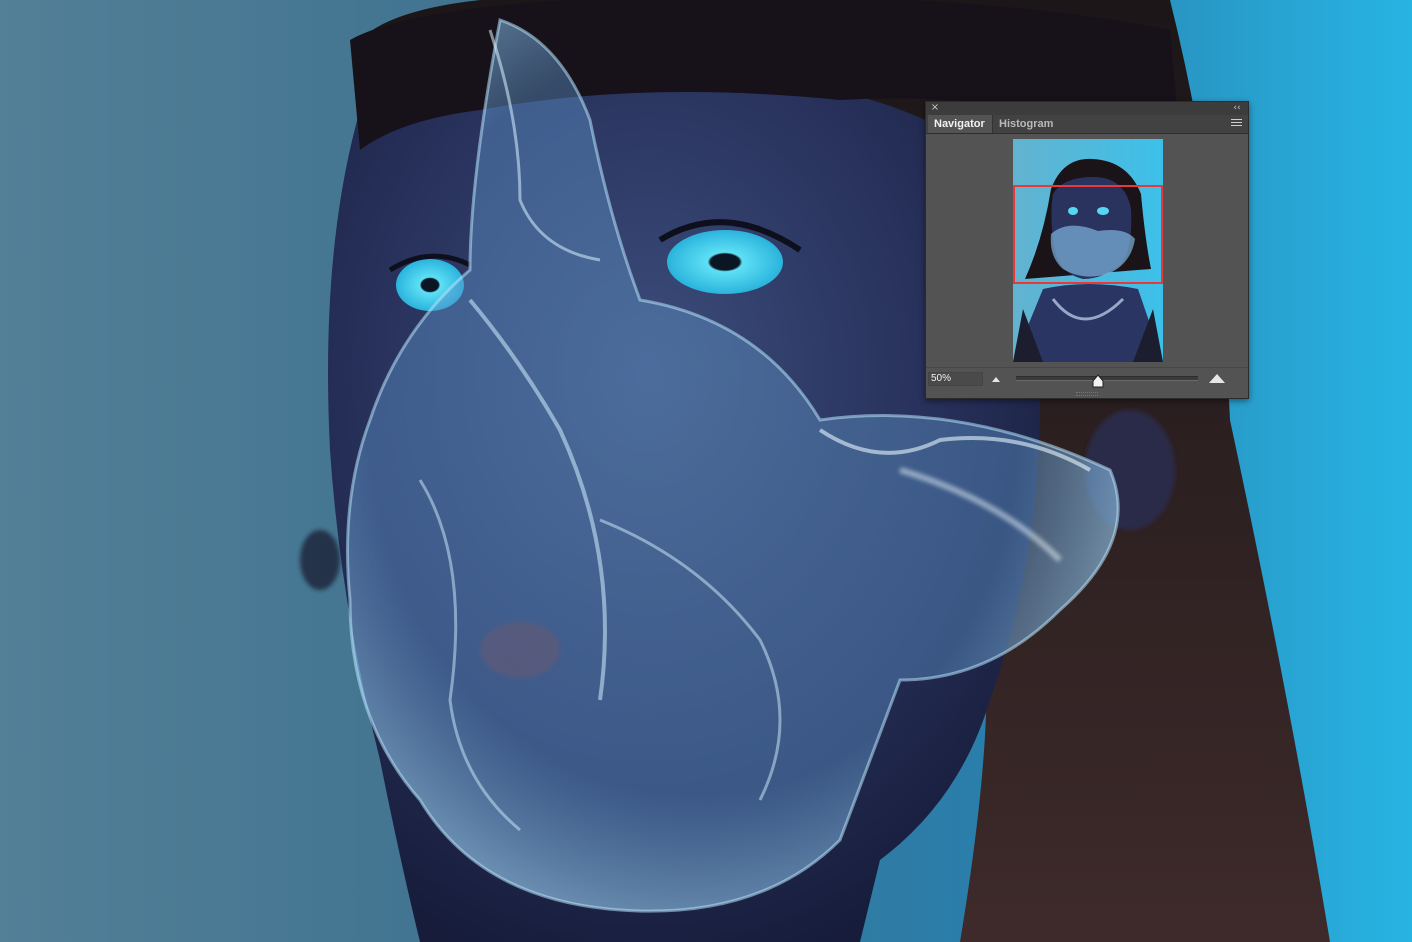 This screenshot has width=1412, height=942. What do you see at coordinates (1087, 124) in the screenshot?
I see `panel-tab-row: Navigator Histogram` at bounding box center [1087, 124].